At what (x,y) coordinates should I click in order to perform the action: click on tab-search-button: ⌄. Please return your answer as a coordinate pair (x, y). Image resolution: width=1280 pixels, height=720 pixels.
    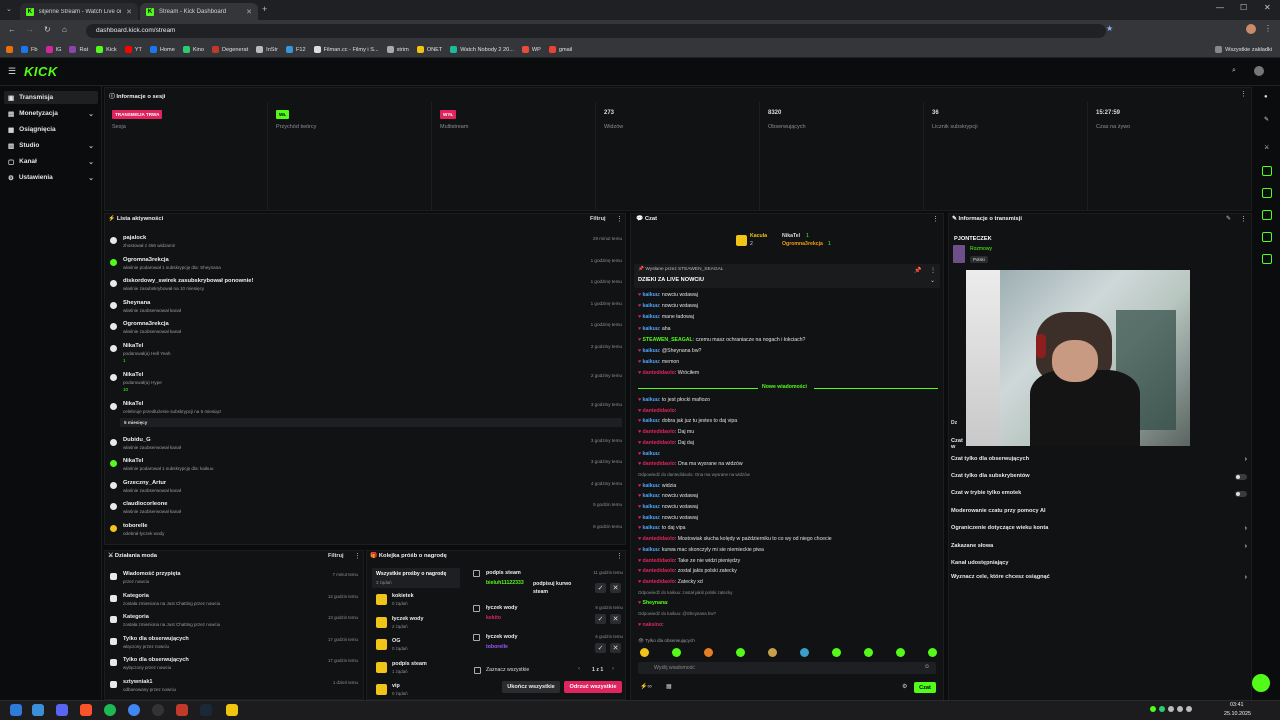
    Looking at the image, I should click on (9, 9).